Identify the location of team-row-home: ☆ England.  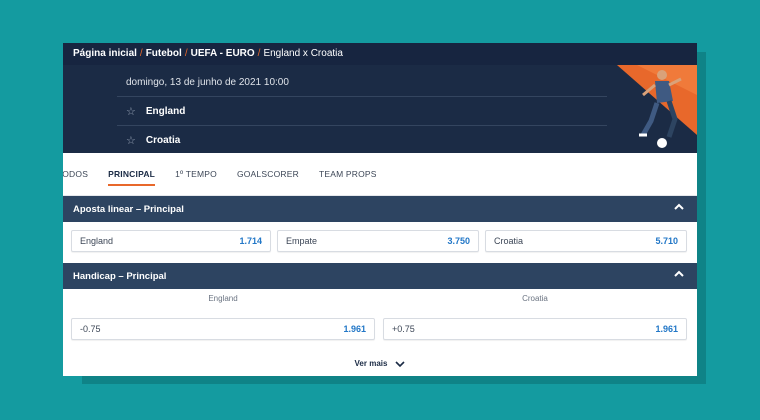
(155, 111).